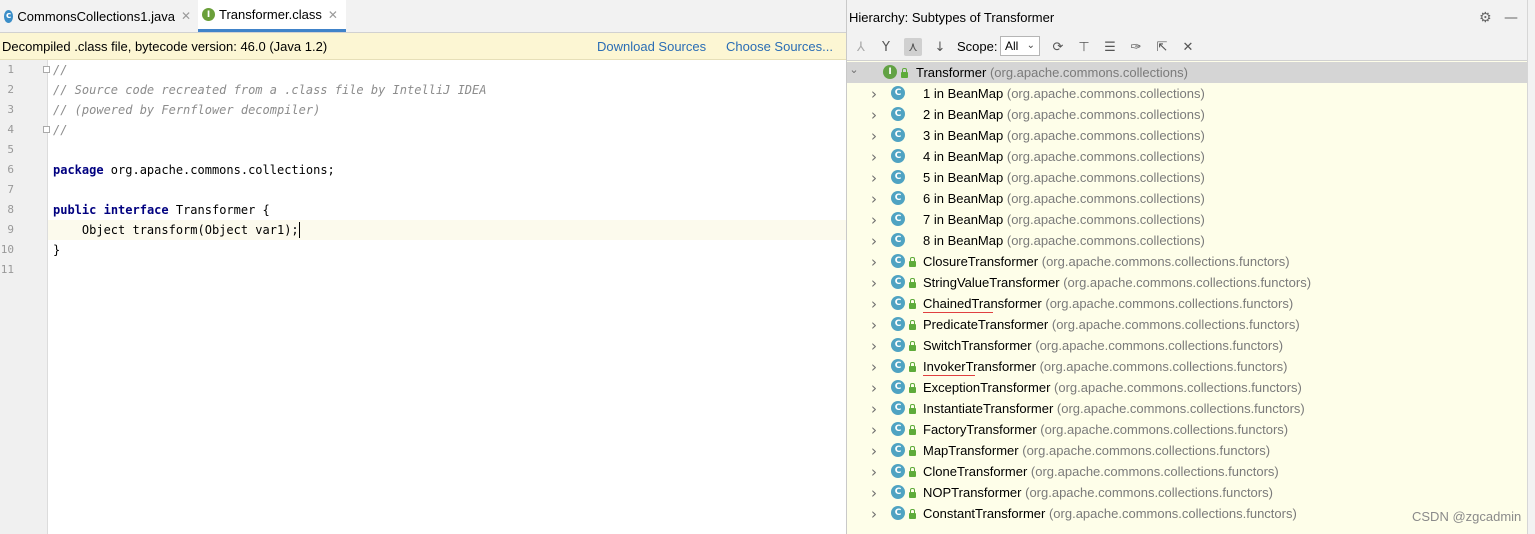  I want to click on scope-value: All, so click(1012, 46).